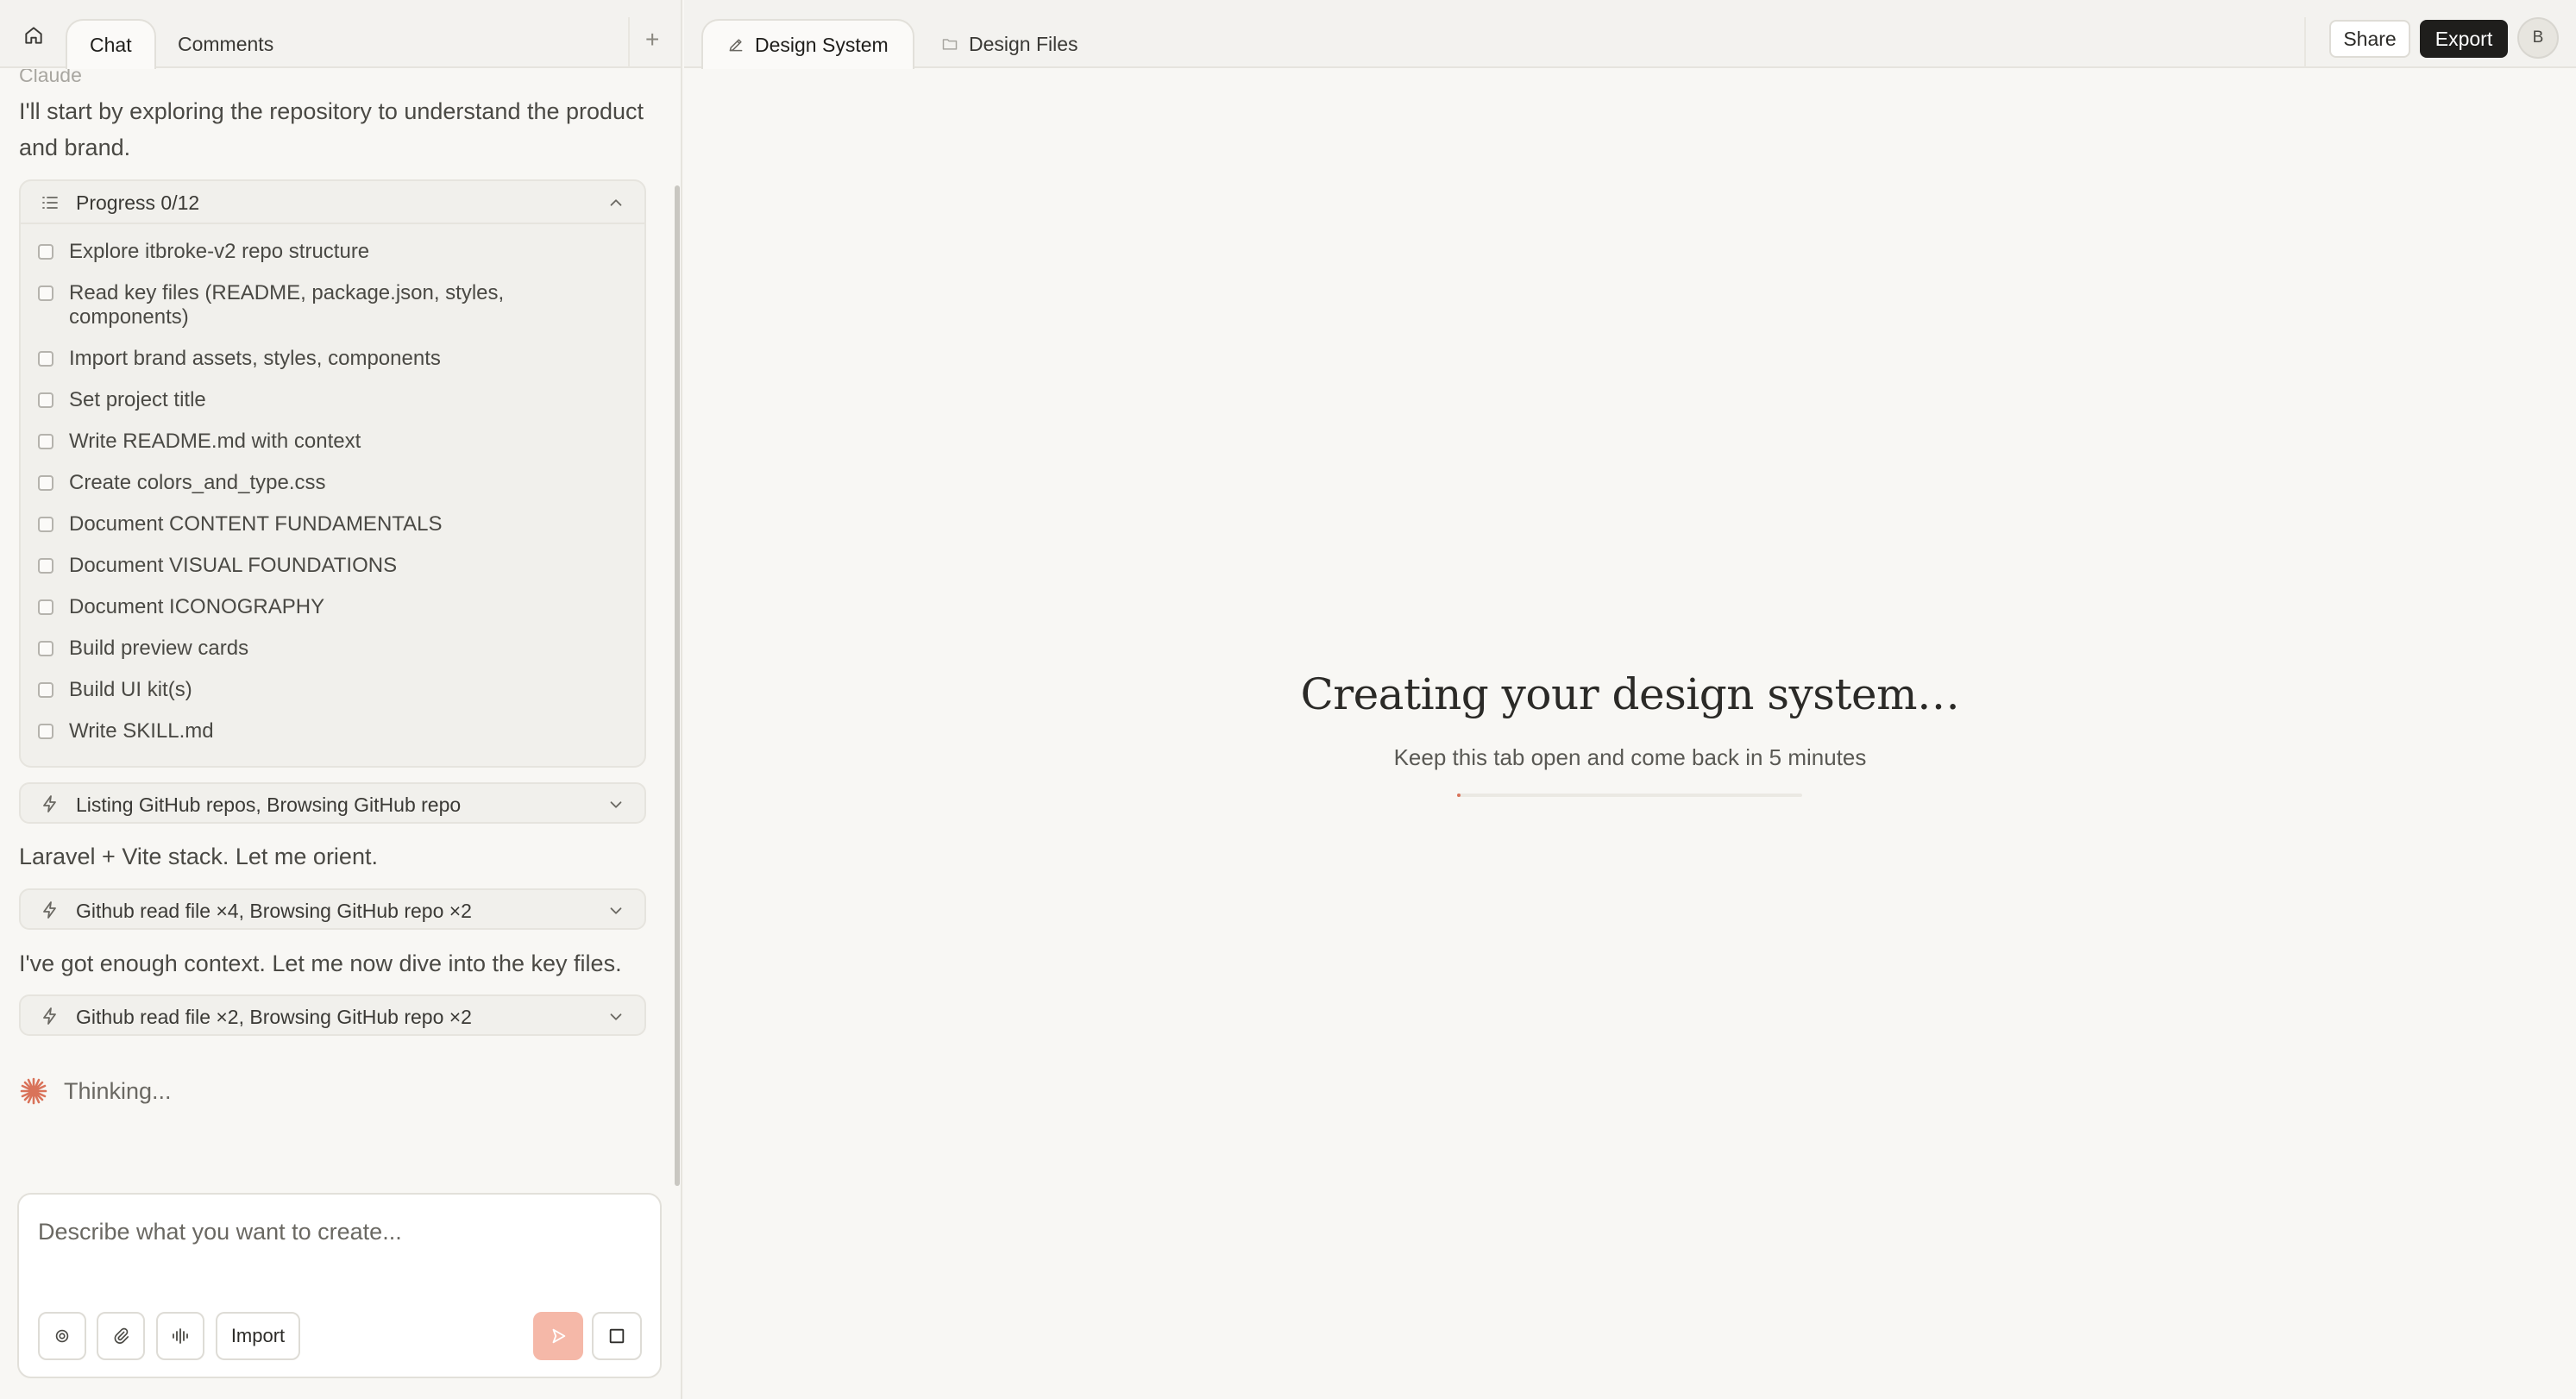 This screenshot has width=2576, height=1399. I want to click on send-icon, so click(559, 1336).